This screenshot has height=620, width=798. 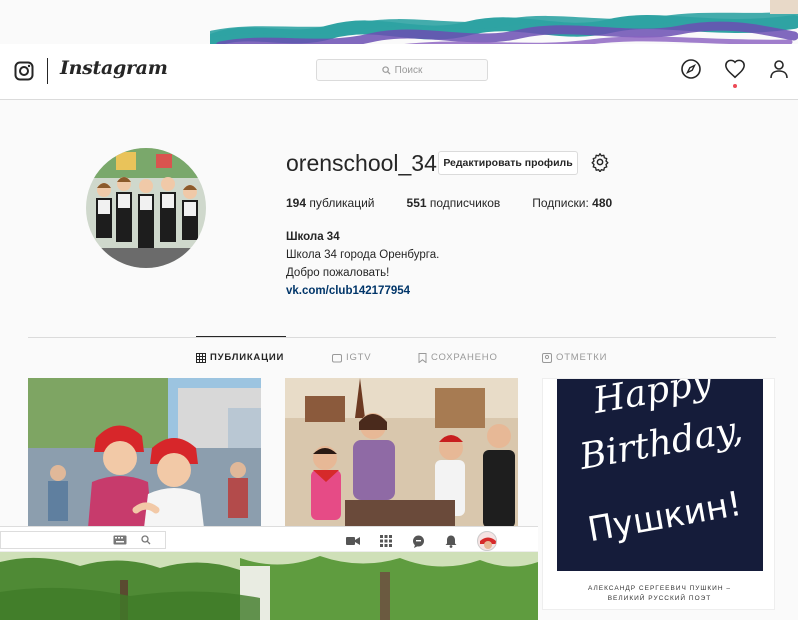 I want to click on following-count: 480, so click(x=602, y=203).